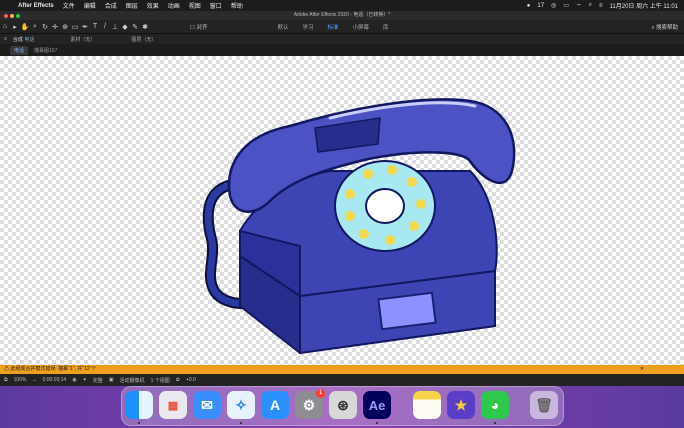  I want to click on notification-badge: 1, so click(320, 393).